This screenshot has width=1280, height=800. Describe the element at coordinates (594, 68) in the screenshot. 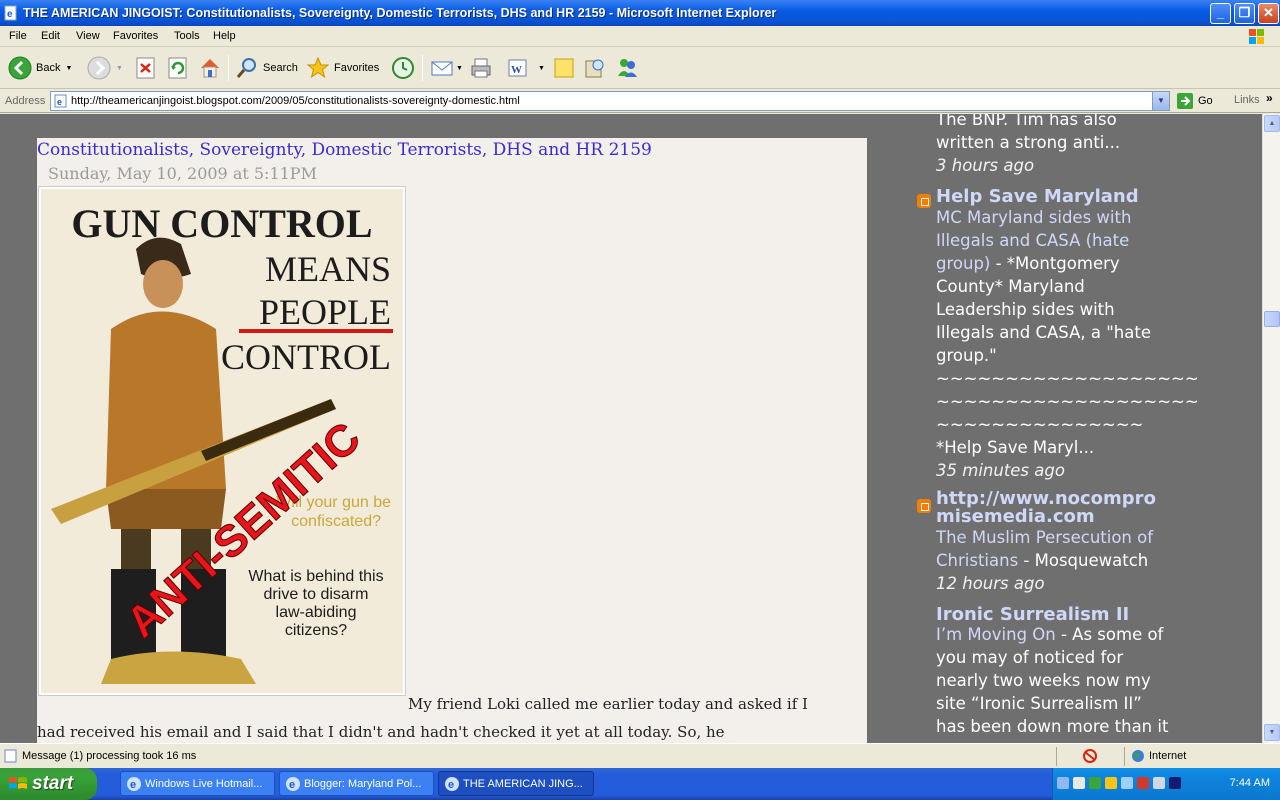

I see `research-button` at that location.